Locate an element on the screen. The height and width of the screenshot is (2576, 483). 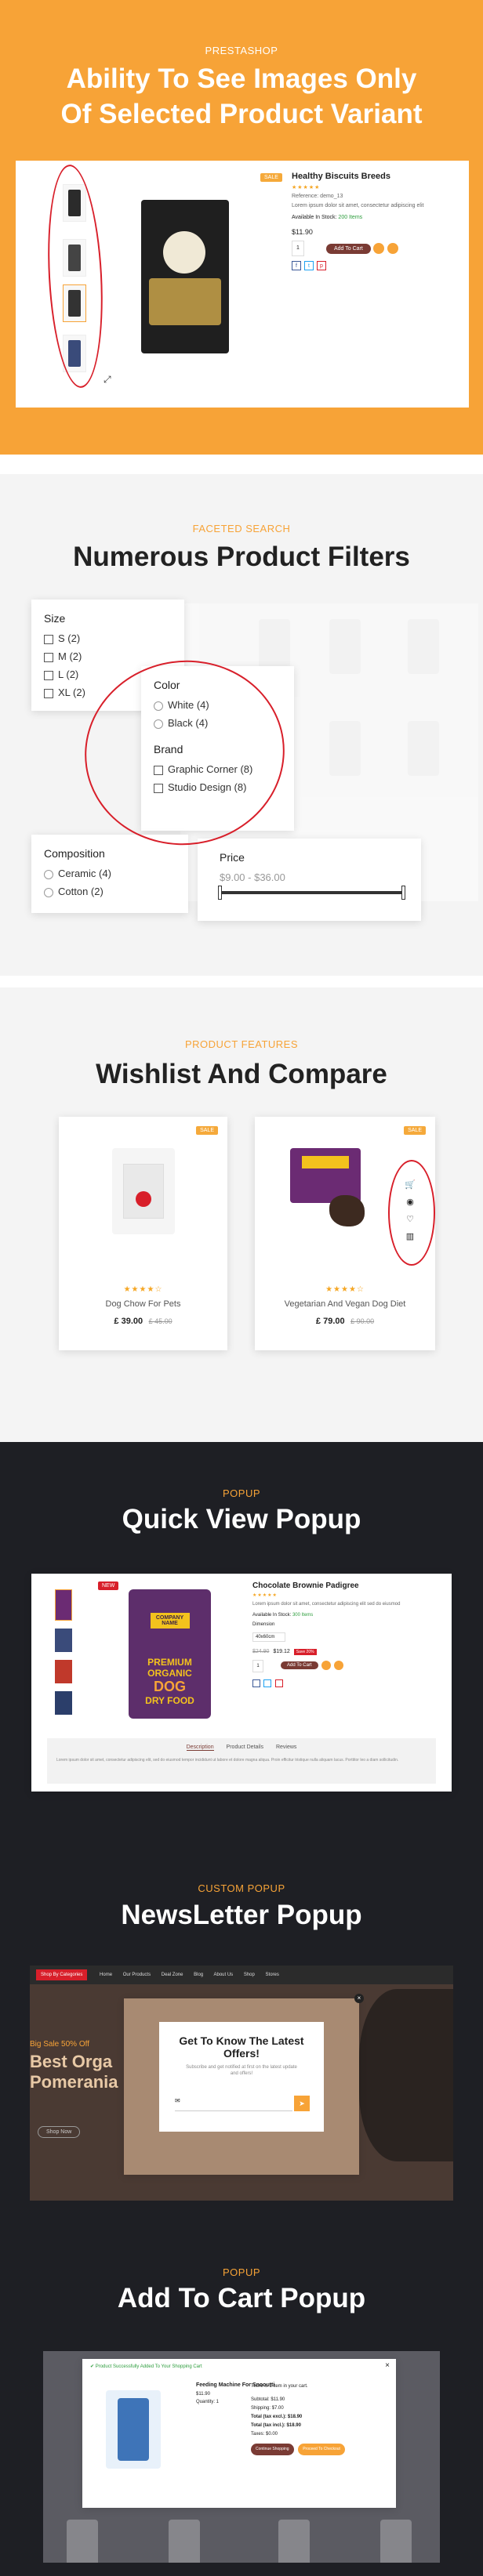
filter-option: S (2) is located at coordinates (108, 638).